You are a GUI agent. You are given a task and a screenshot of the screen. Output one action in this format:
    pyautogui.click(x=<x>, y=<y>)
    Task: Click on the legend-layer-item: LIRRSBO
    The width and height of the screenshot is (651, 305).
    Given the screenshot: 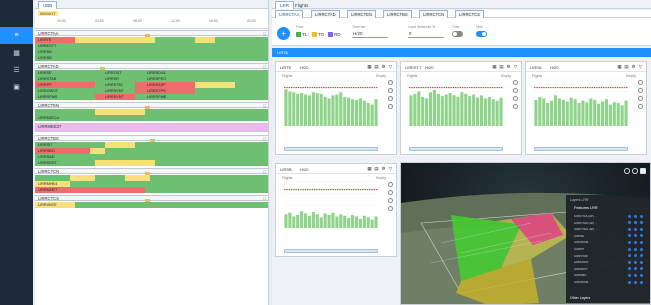 What is the action you would take?
    pyautogui.click(x=580, y=275)
    